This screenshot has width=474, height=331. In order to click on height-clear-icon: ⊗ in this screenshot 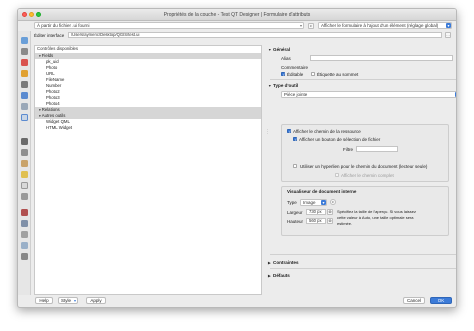, I will do `click(330, 221)`.